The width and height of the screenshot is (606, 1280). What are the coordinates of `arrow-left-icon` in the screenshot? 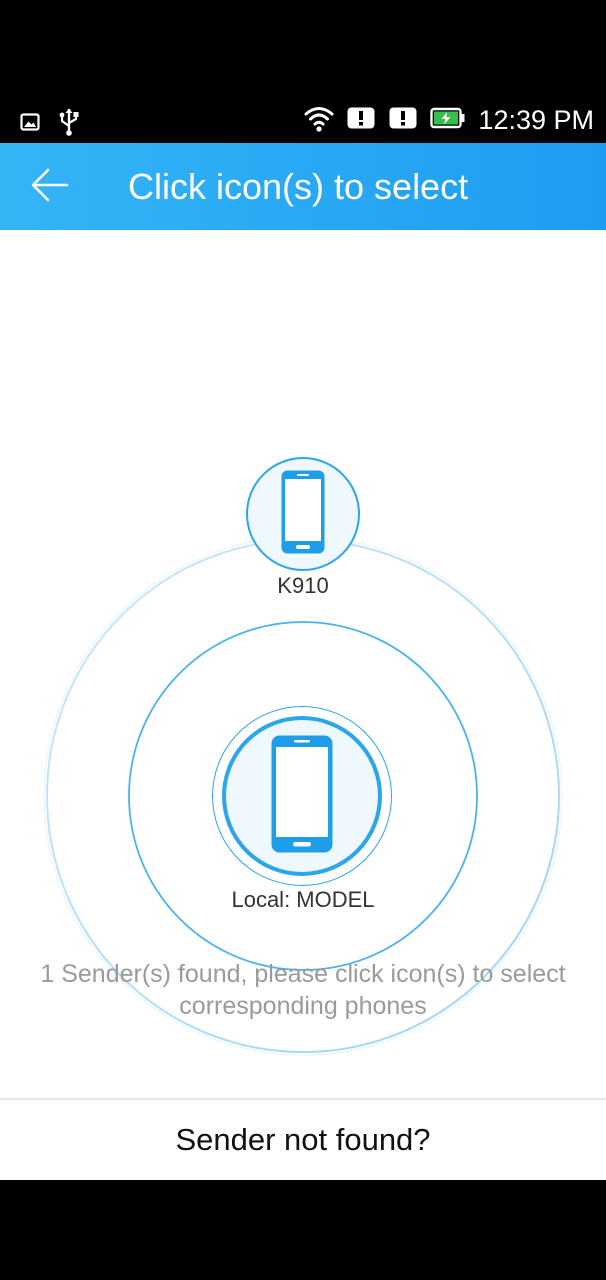 It's located at (50, 187).